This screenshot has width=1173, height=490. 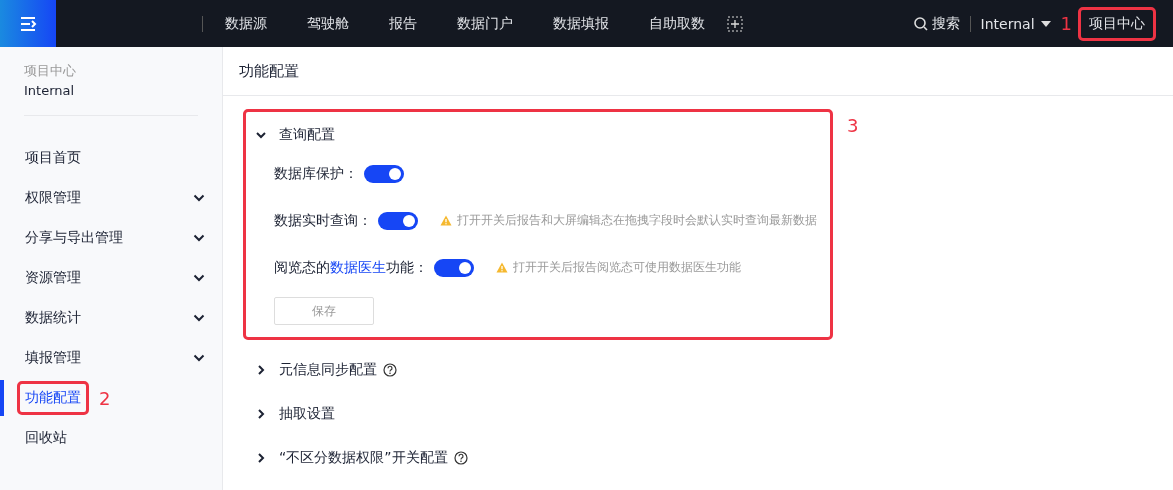 What do you see at coordinates (53, 278) in the screenshot?
I see `sidebar-item: 资源管理` at bounding box center [53, 278].